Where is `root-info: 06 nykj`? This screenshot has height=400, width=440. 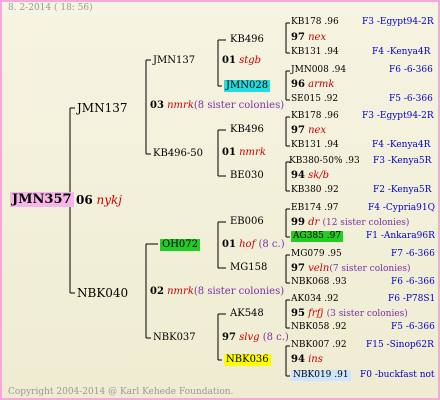 root-info: 06 nykj is located at coordinates (99, 200).